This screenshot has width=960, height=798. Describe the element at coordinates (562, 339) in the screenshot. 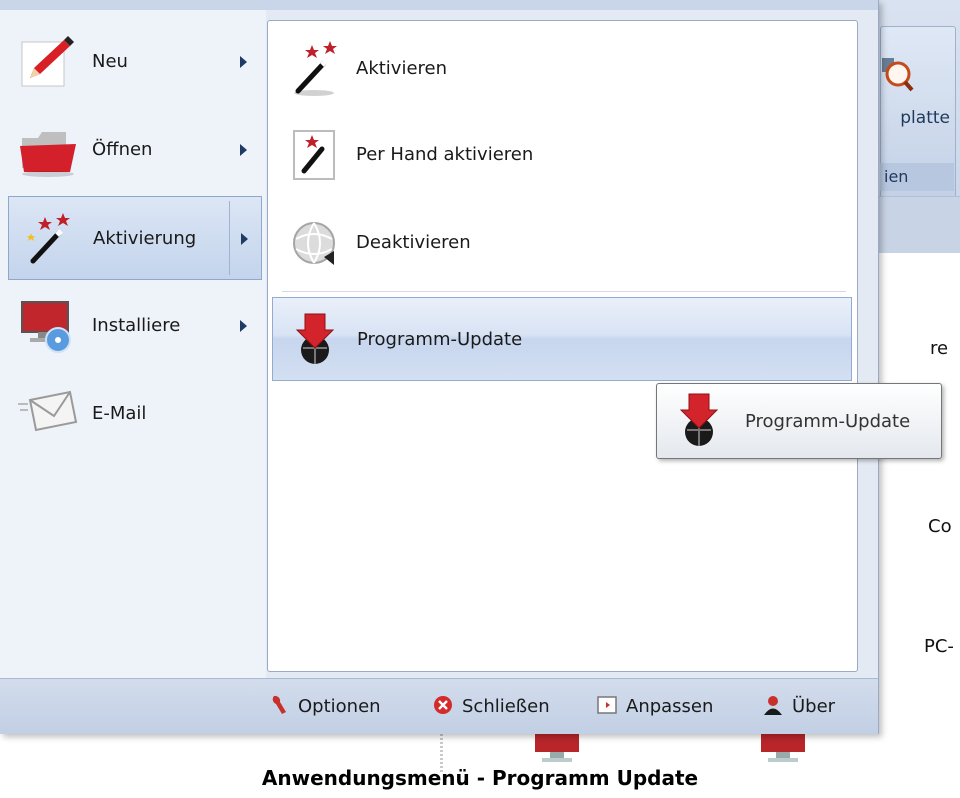

I see `submenu-item-programm-update: Programm-Update` at that location.